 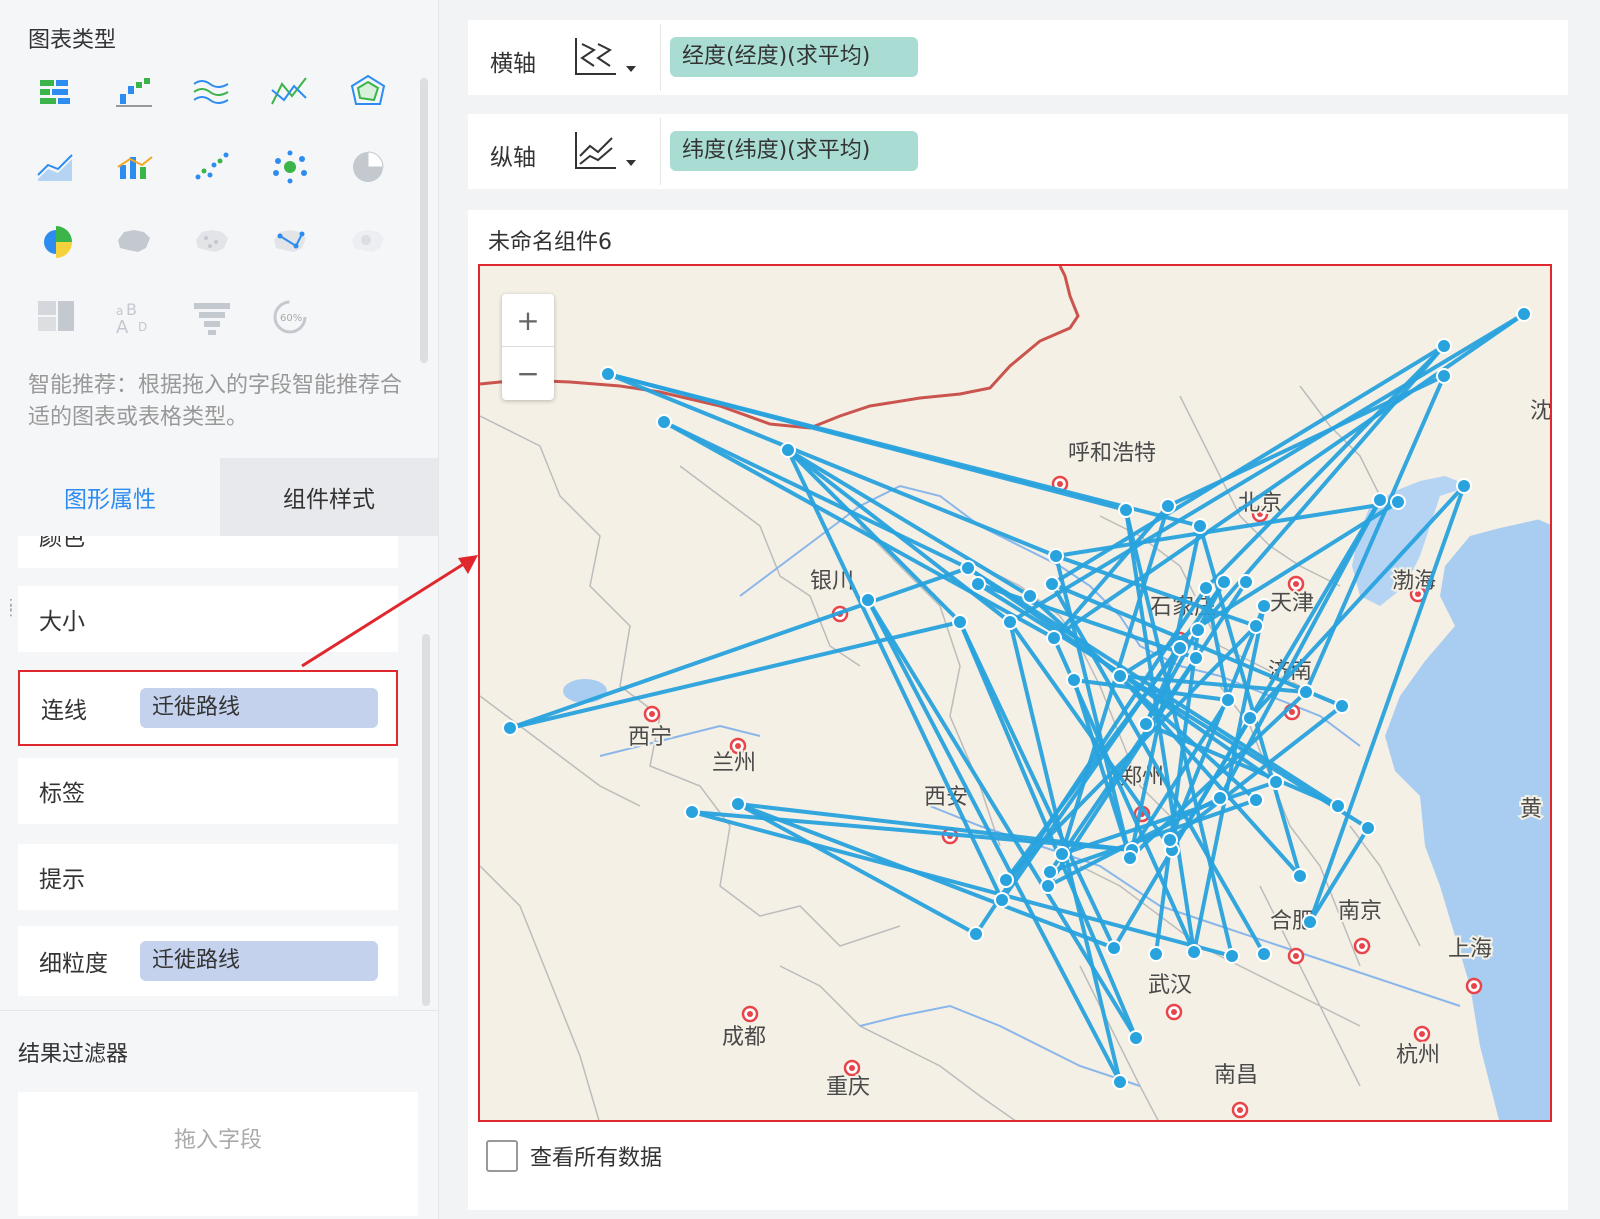 What do you see at coordinates (794, 151) in the screenshot?
I see `y-axis-field-pill: 纬度(纬度)(求平均)` at bounding box center [794, 151].